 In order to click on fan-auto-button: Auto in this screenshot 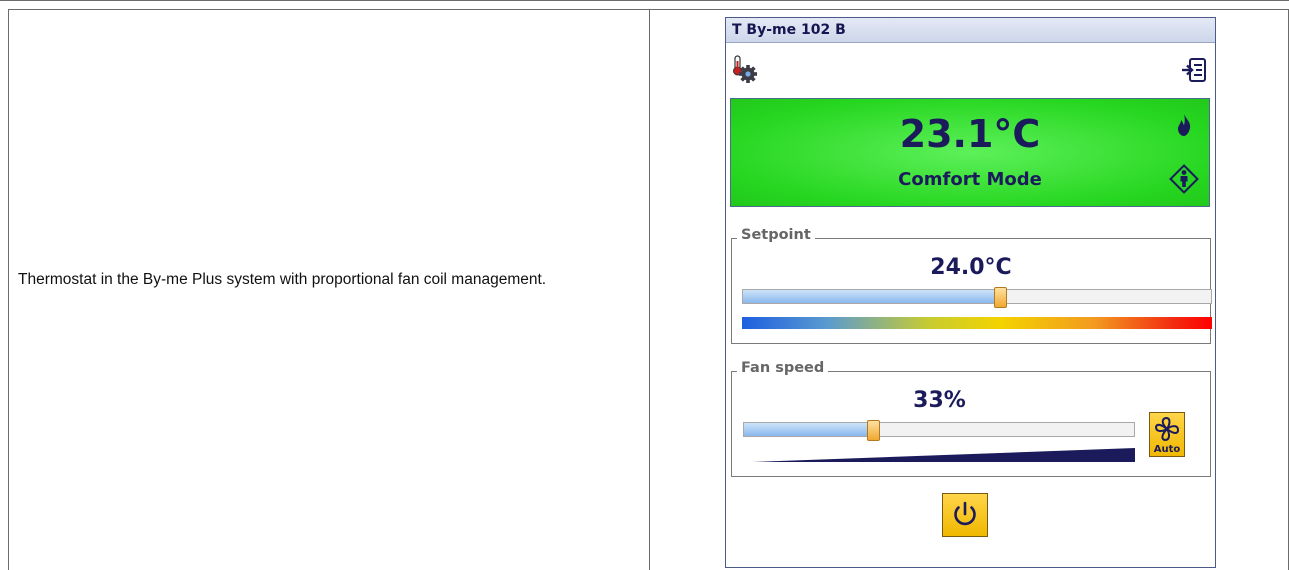, I will do `click(1167, 434)`.